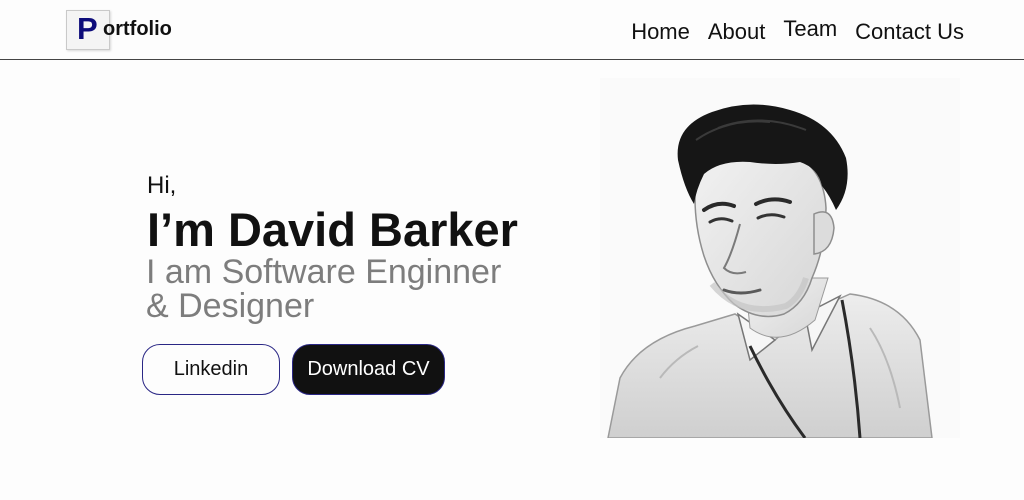 Image resolution: width=1024 pixels, height=500 pixels. What do you see at coordinates (162, 185) in the screenshot?
I see `hero-greeting: Hi,` at bounding box center [162, 185].